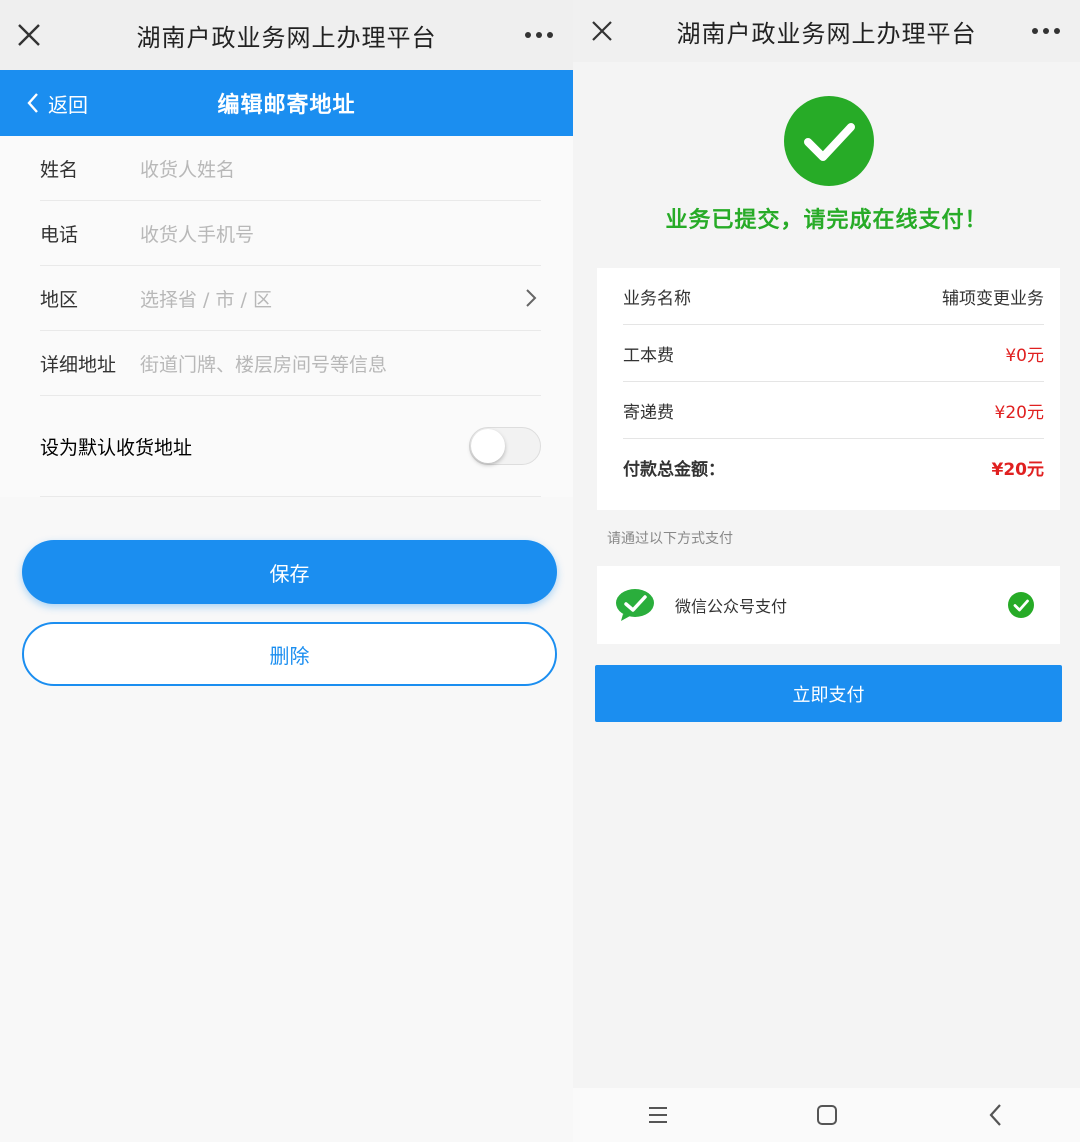 The width and height of the screenshot is (1080, 1142). I want to click on system-nav-bar, so click(826, 1115).